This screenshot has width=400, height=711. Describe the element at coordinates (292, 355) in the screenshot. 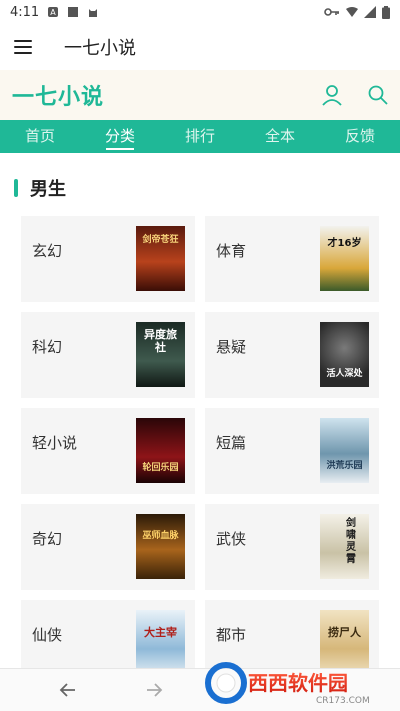

I see `category-card-xuanyi: 悬疑 活人深处` at that location.